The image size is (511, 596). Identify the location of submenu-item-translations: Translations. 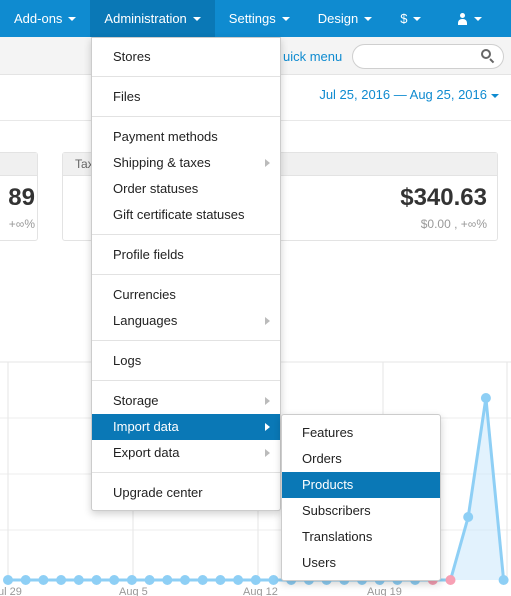
(361, 537).